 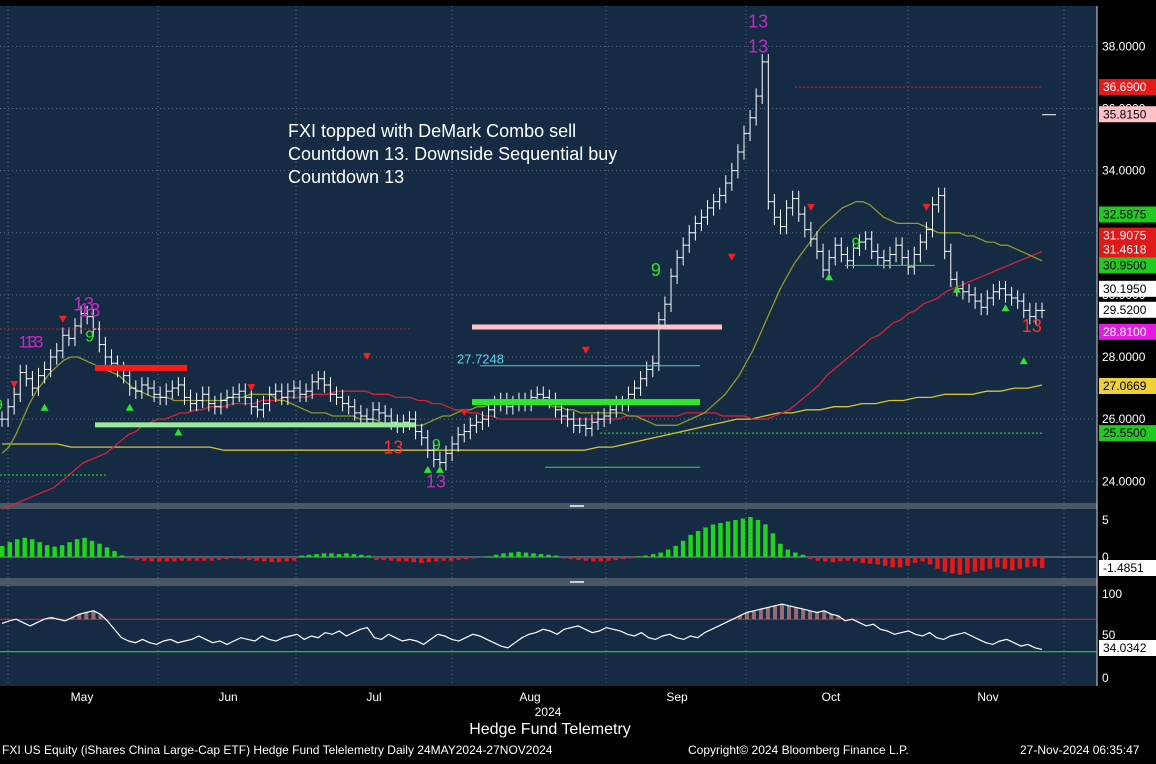 I want to click on price-tick-label: 28.0000, so click(x=1124, y=357).